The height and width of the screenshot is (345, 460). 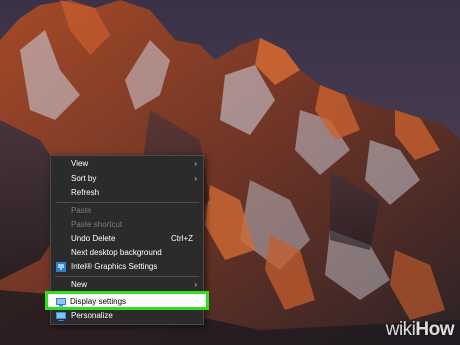 What do you see at coordinates (79, 284) in the screenshot?
I see `menu-item-label: New` at bounding box center [79, 284].